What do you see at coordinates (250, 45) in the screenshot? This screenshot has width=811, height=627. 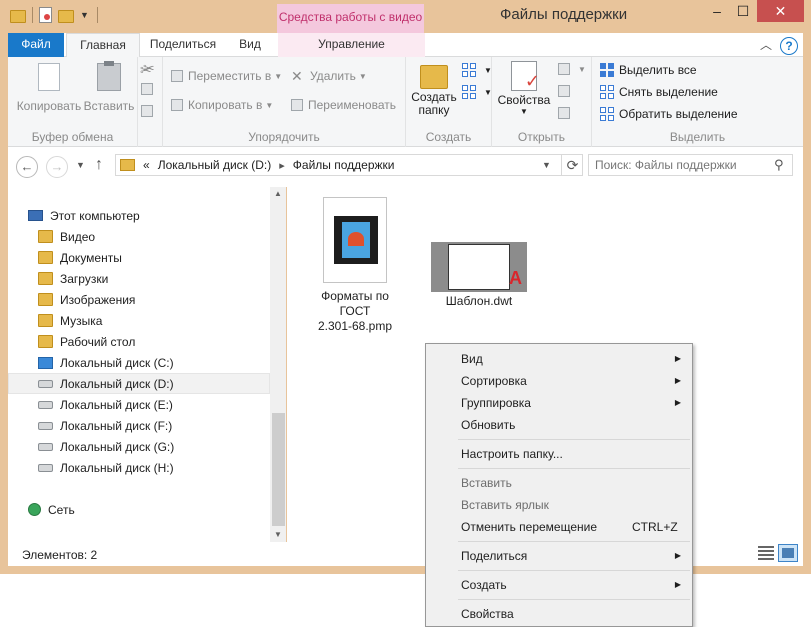 I see `tab-view: Вид` at bounding box center [250, 45].